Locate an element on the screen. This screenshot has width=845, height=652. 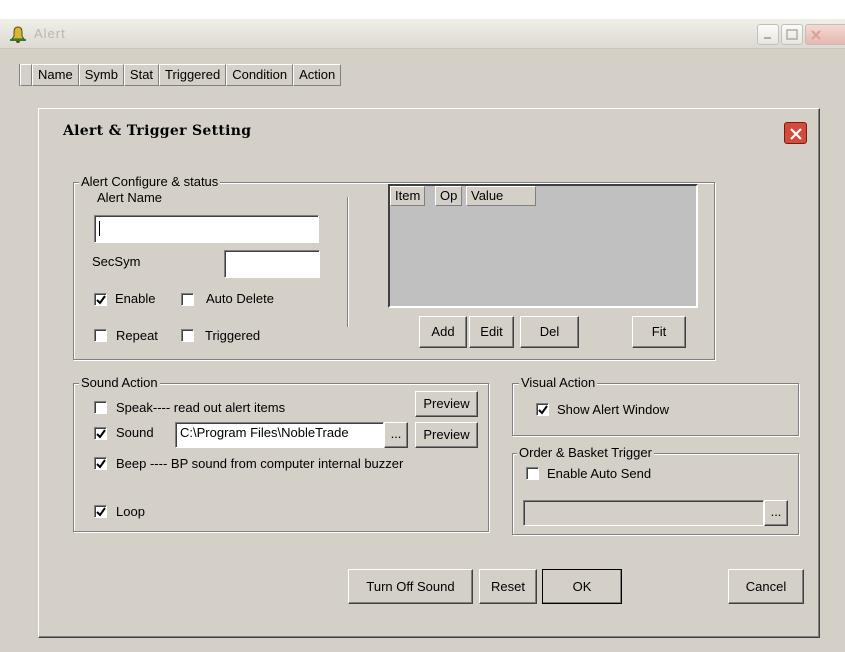
sound-file-input: C:\Program Files\NobleTrade is located at coordinates (279, 435).